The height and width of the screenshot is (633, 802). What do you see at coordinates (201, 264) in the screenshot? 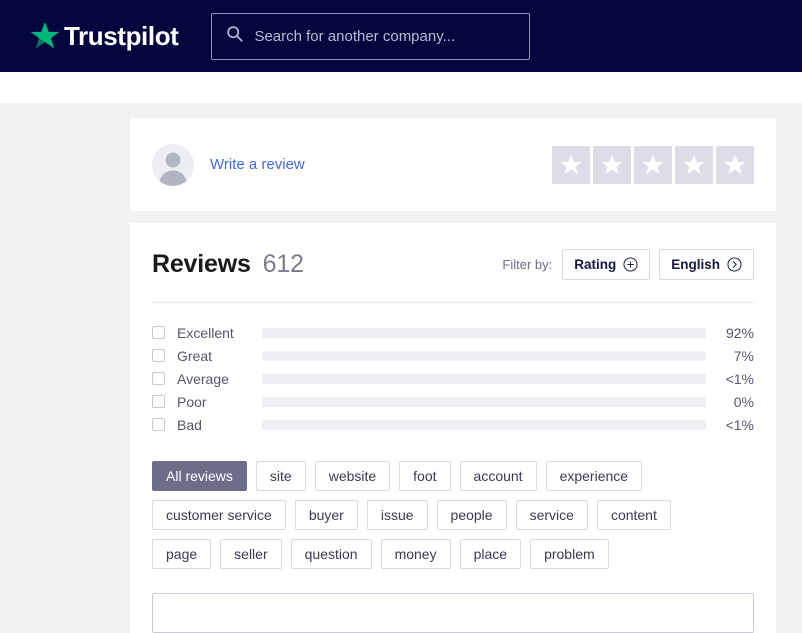
I see `page-title: Reviews` at bounding box center [201, 264].